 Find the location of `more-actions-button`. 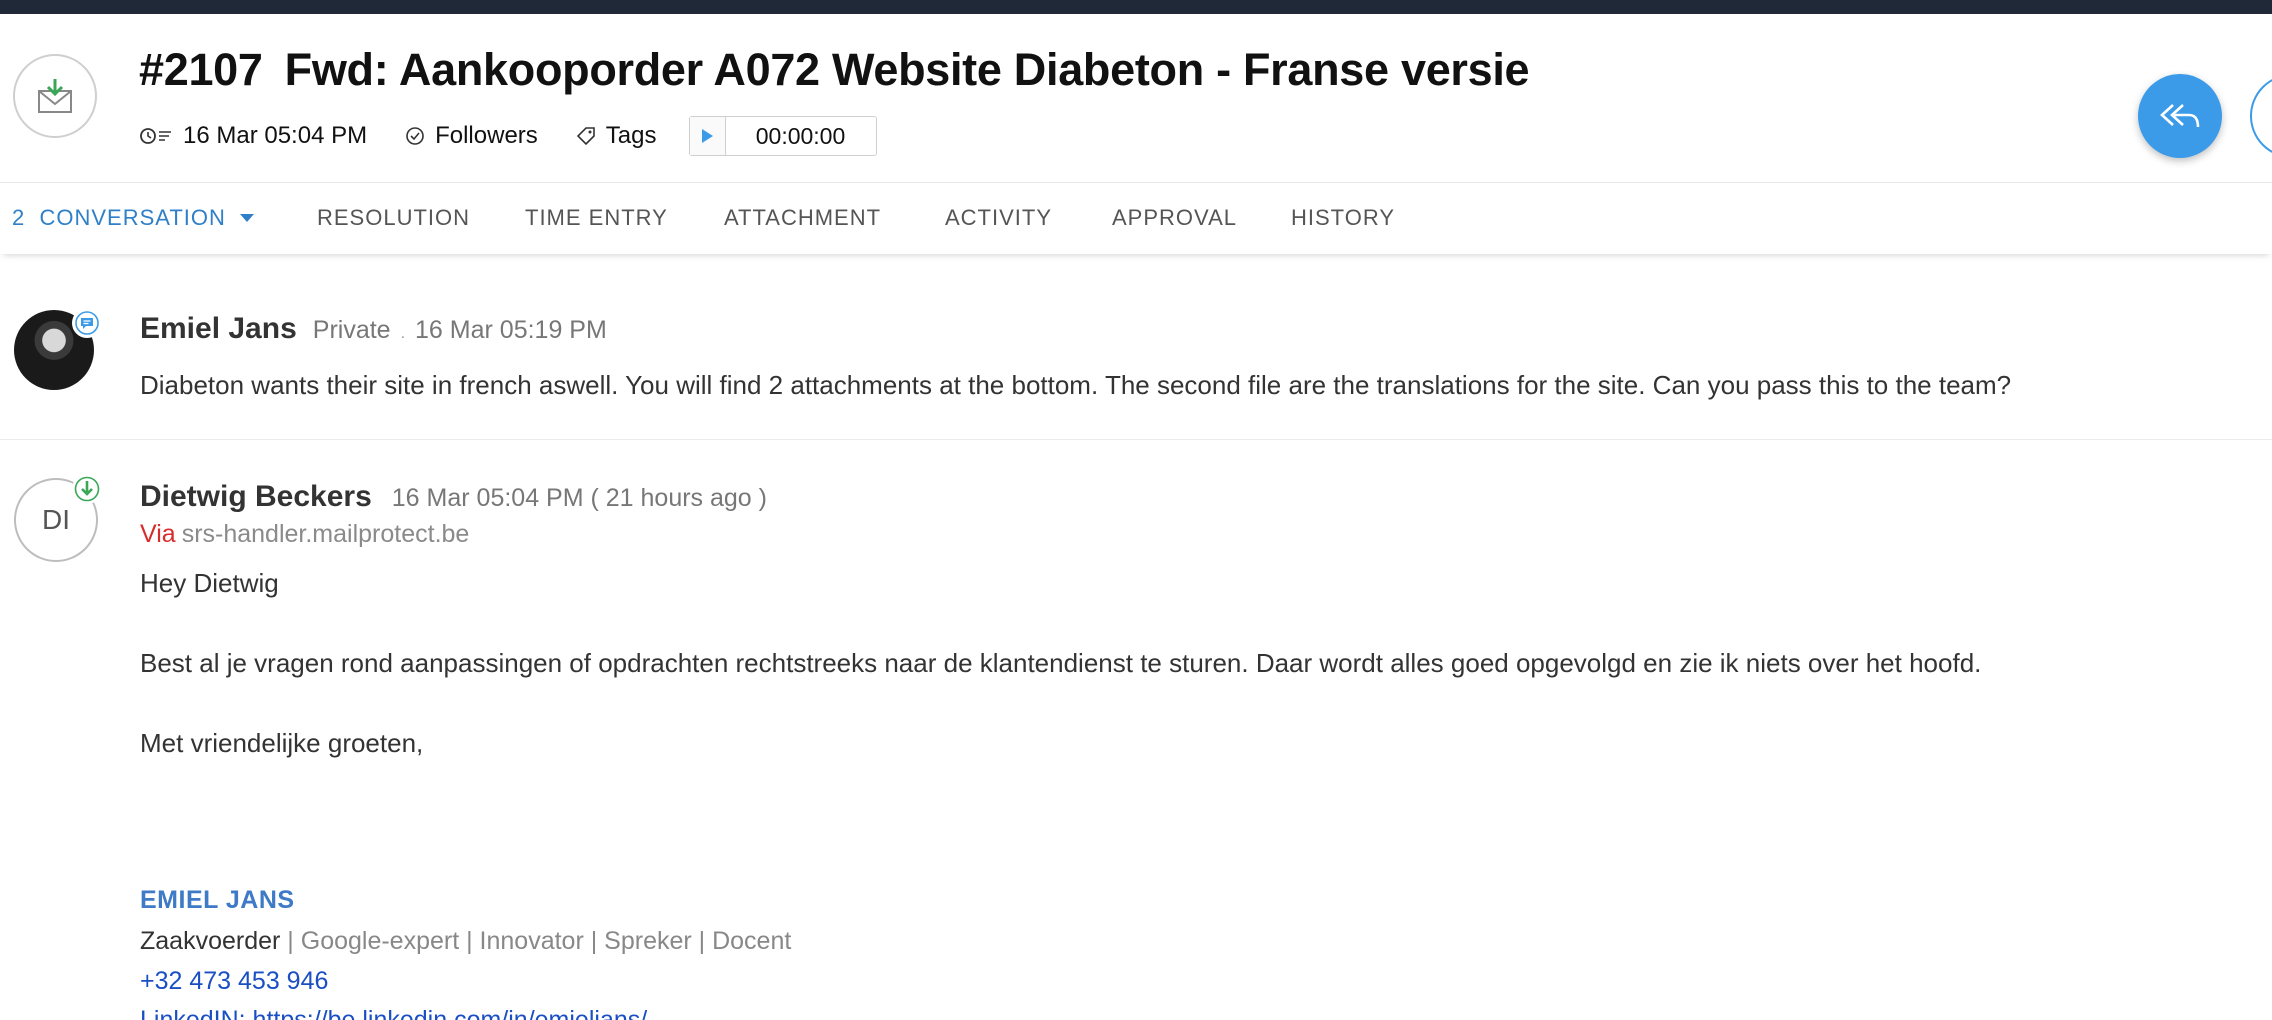

more-actions-button is located at coordinates (2261, 116).